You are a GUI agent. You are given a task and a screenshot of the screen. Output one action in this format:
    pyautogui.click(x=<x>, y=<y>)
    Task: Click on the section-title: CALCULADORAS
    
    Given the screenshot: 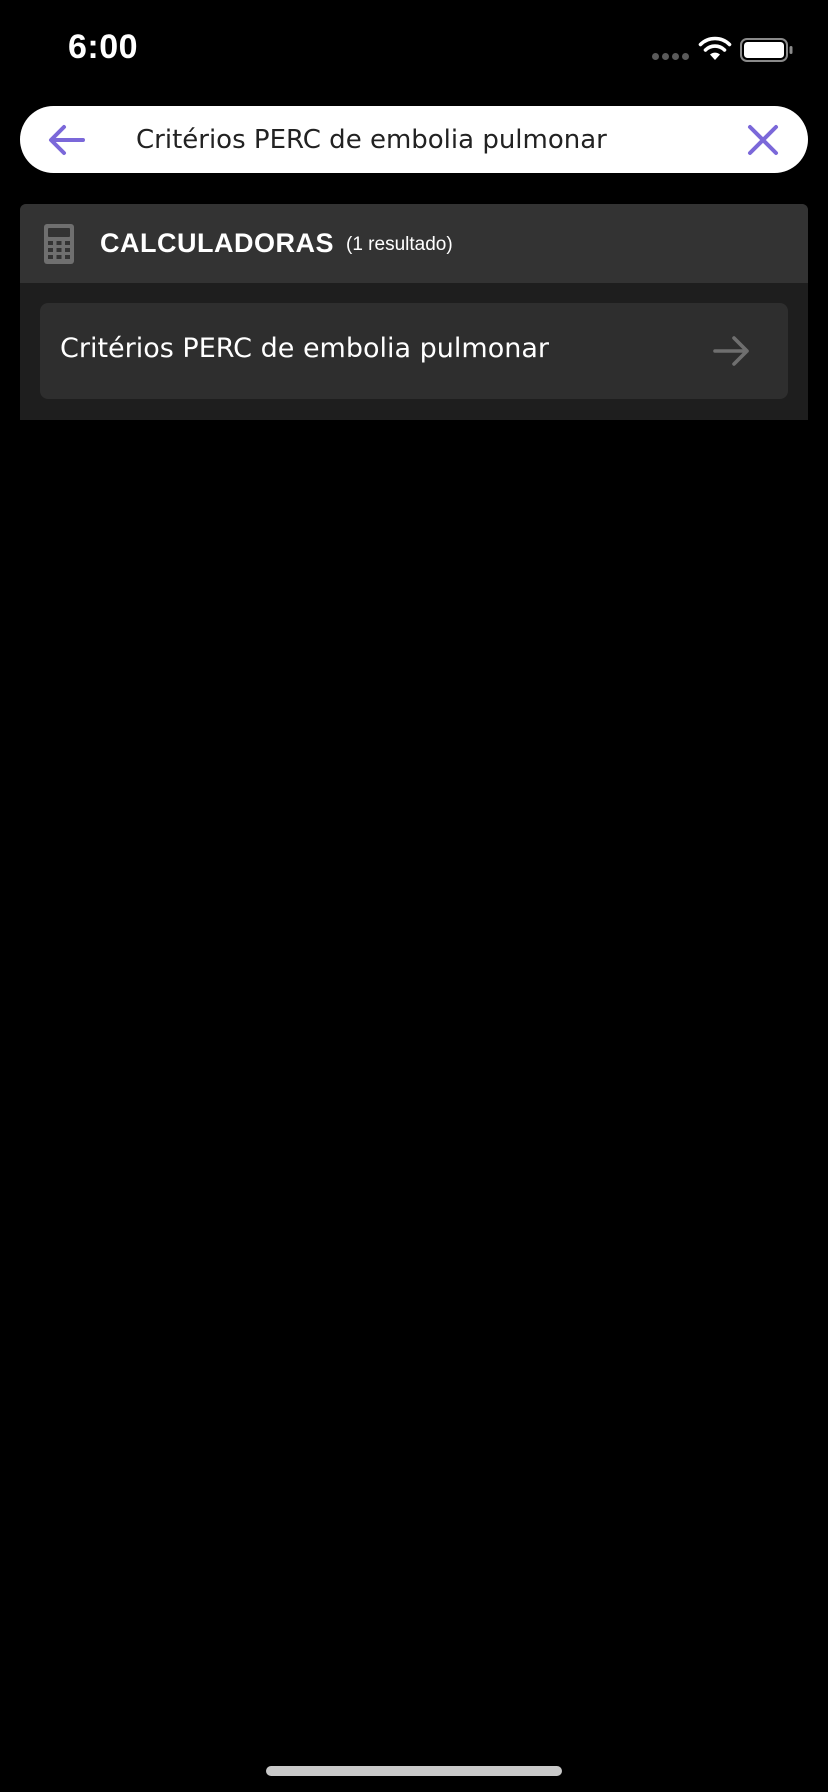 What is the action you would take?
    pyautogui.click(x=217, y=243)
    